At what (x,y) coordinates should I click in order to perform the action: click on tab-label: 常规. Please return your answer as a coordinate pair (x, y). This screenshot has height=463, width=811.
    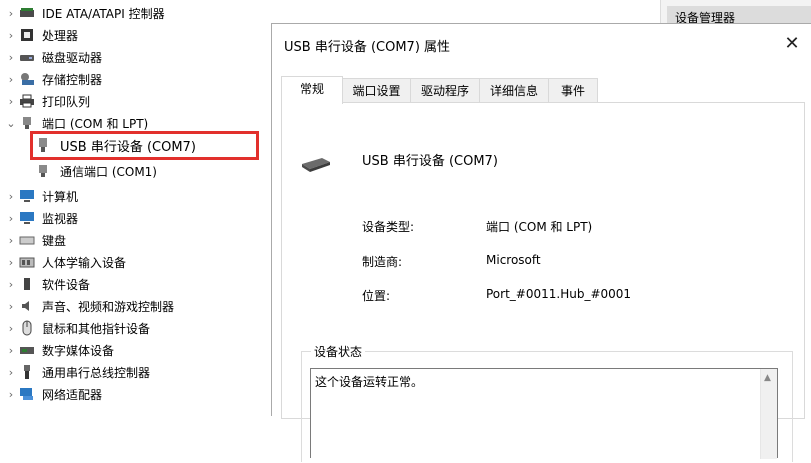
    Looking at the image, I should click on (311, 89).